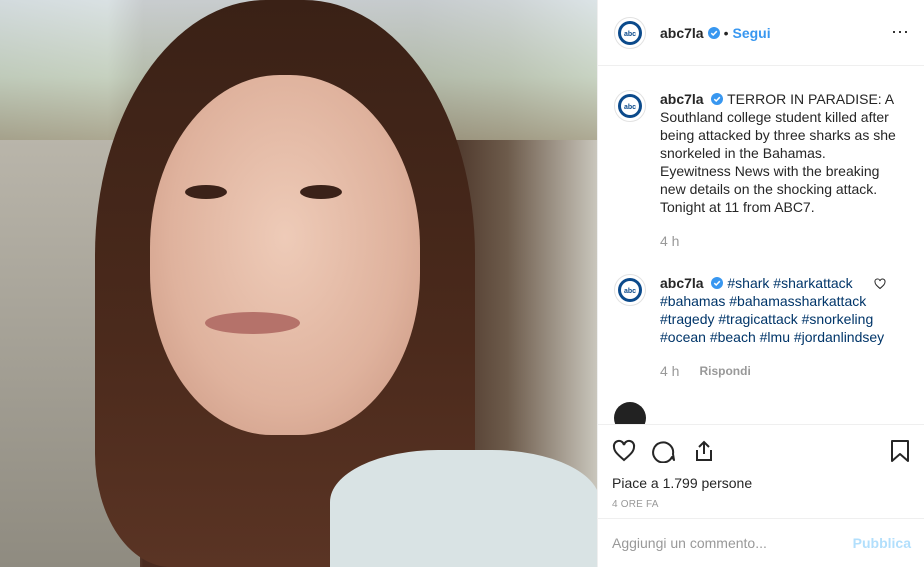  Describe the element at coordinates (761, 483) in the screenshot. I see `likes-count: Piace a 1.799 persone` at that location.